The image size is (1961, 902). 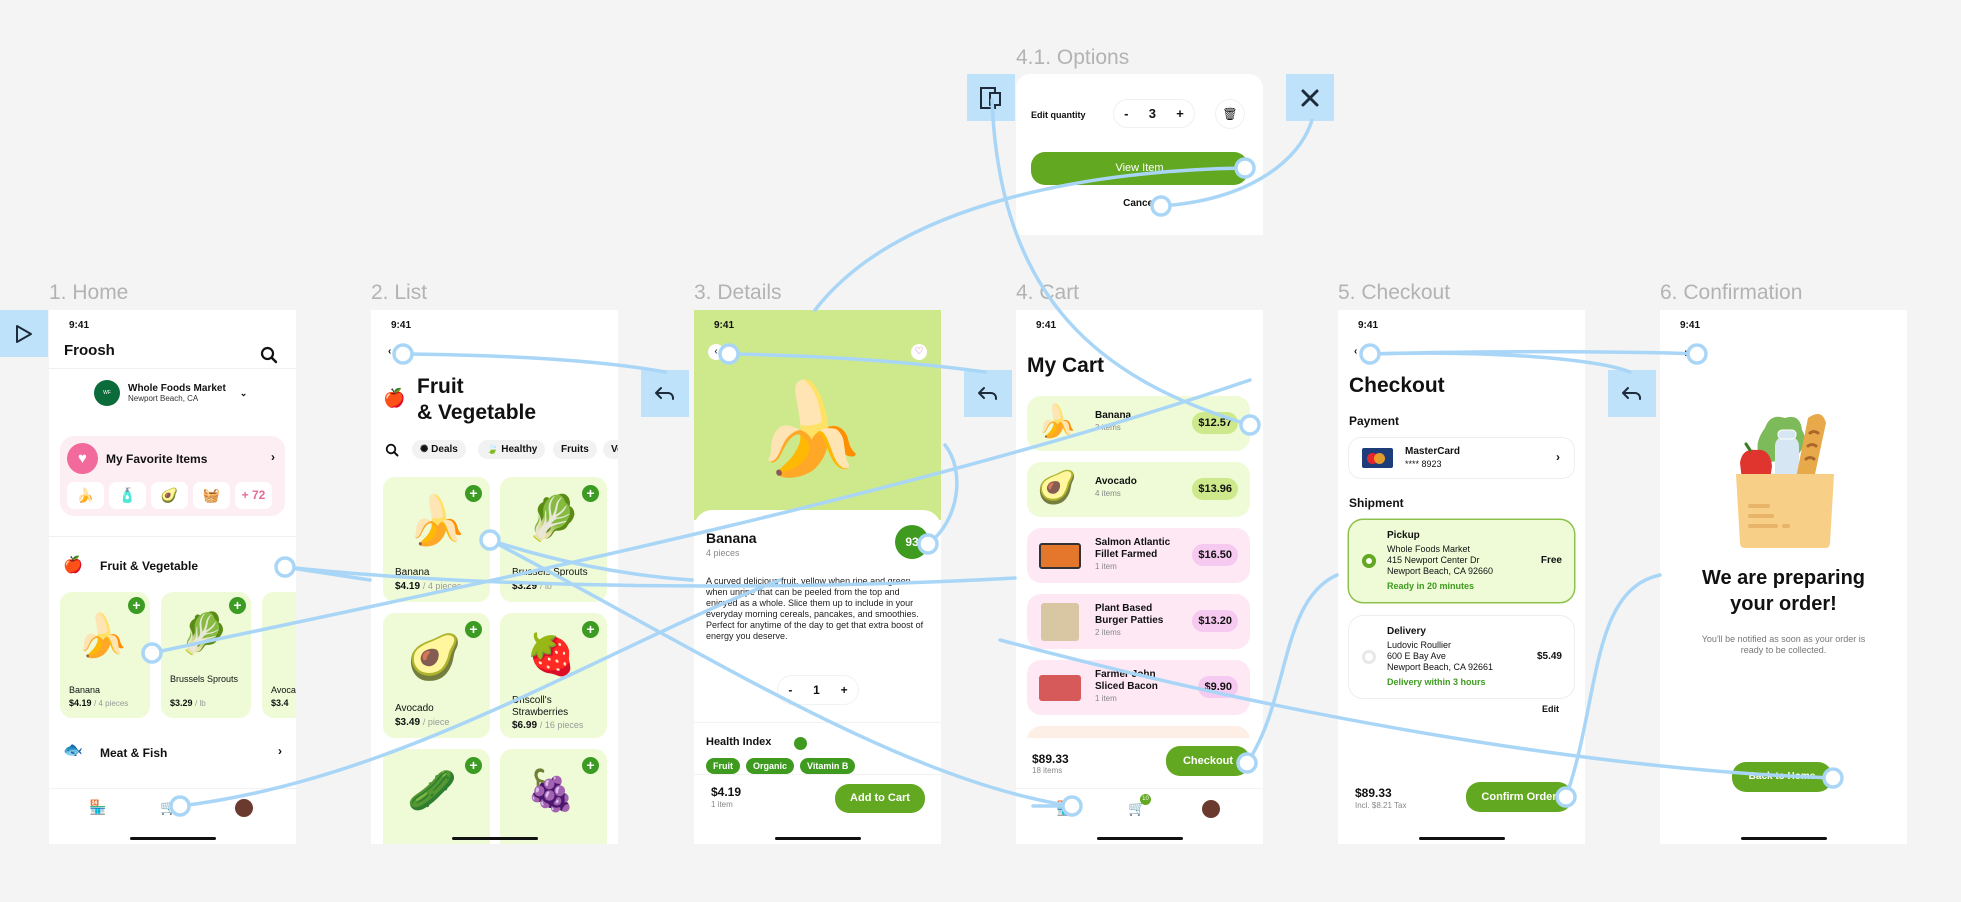 I want to click on checkout-button: Checkout, so click(x=1208, y=761).